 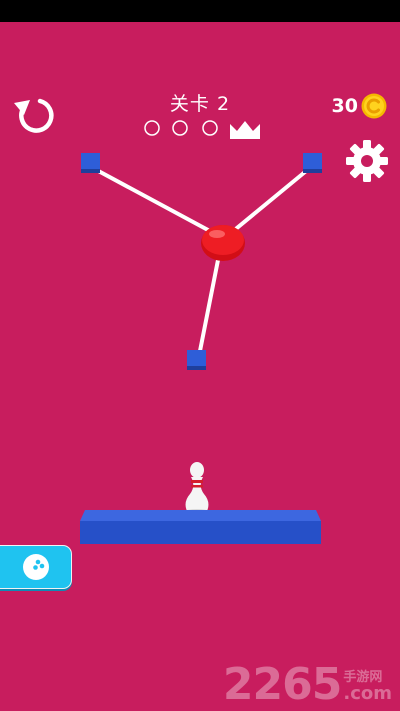 I want to click on anchor-right, so click(x=312, y=163).